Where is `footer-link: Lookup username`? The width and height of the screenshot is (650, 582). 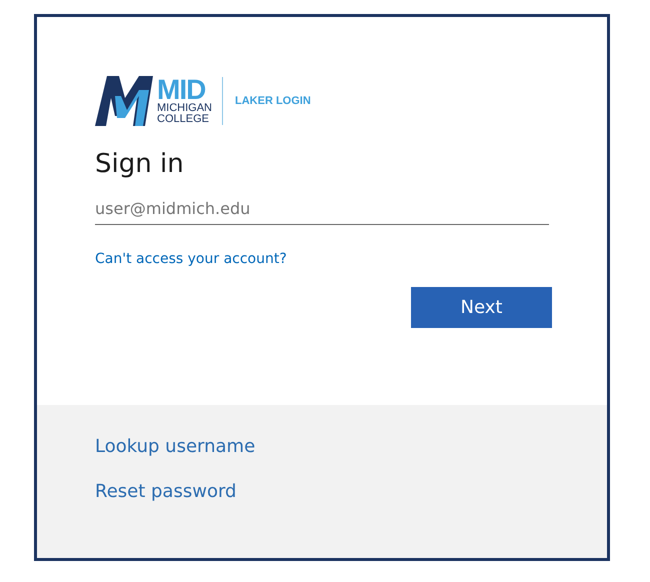 footer-link: Lookup username is located at coordinates (175, 446).